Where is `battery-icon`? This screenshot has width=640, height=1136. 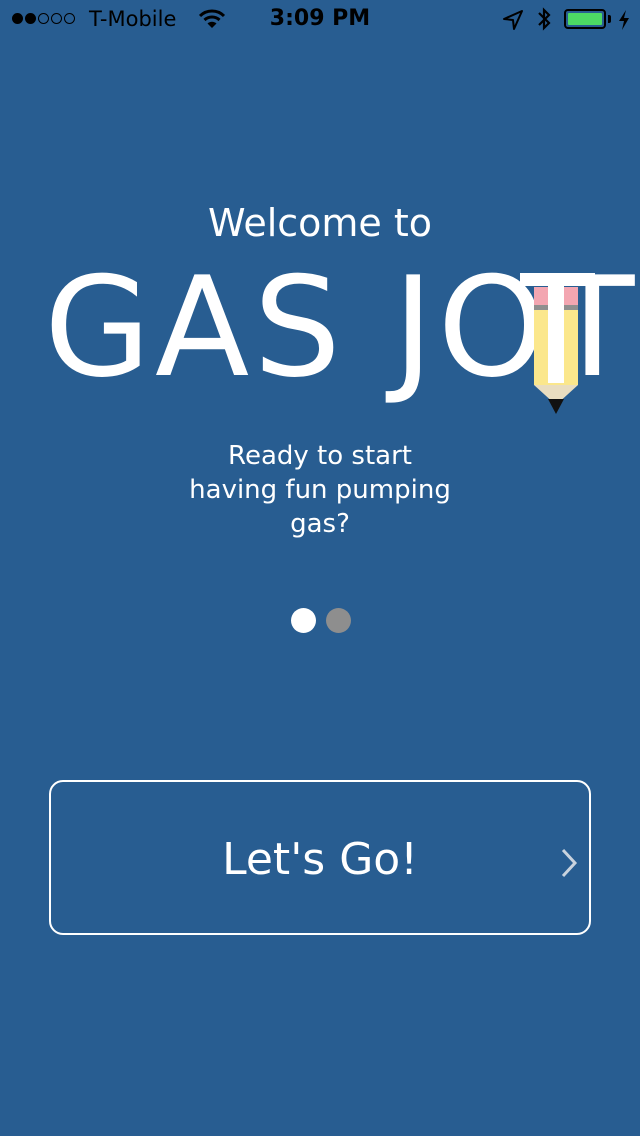 battery-icon is located at coordinates (585, 19).